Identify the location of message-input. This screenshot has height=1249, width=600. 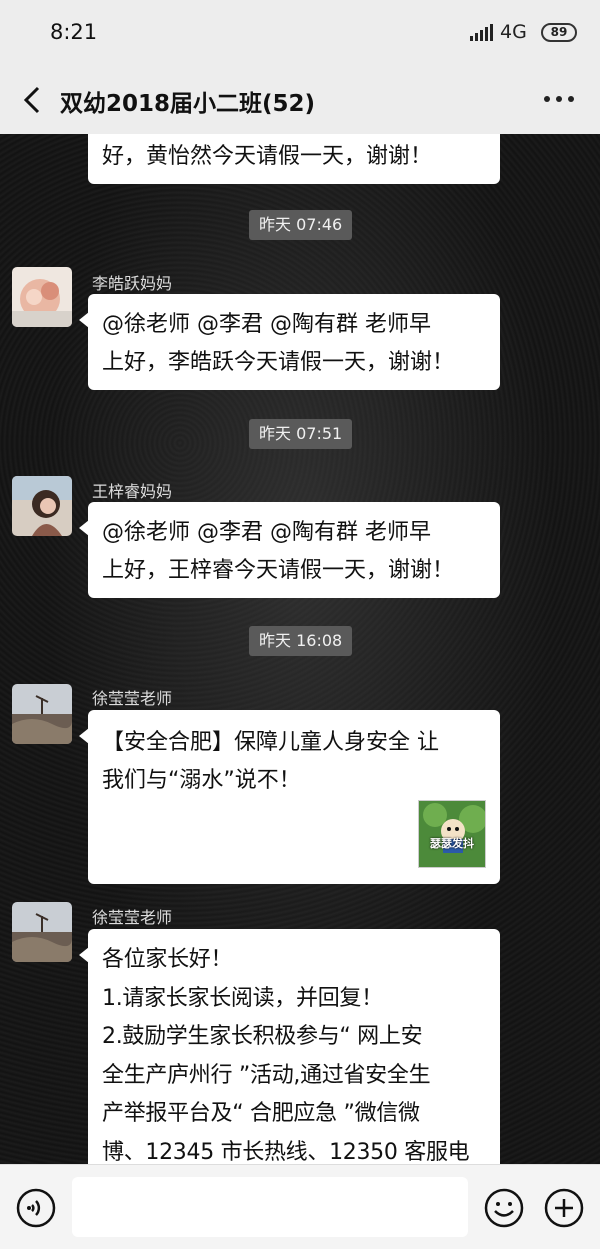
(270, 1207).